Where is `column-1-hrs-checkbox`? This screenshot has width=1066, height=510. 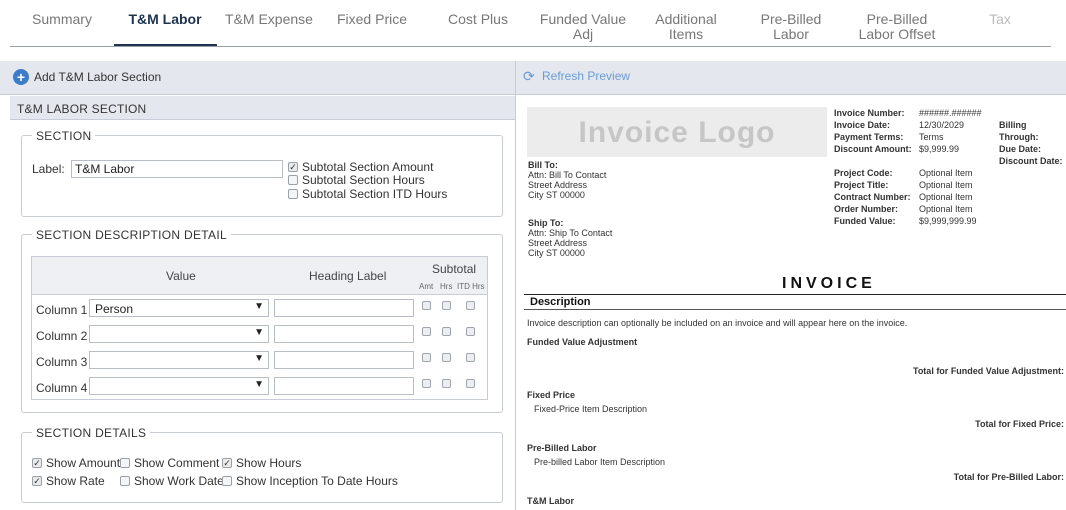 column-1-hrs-checkbox is located at coordinates (446, 305).